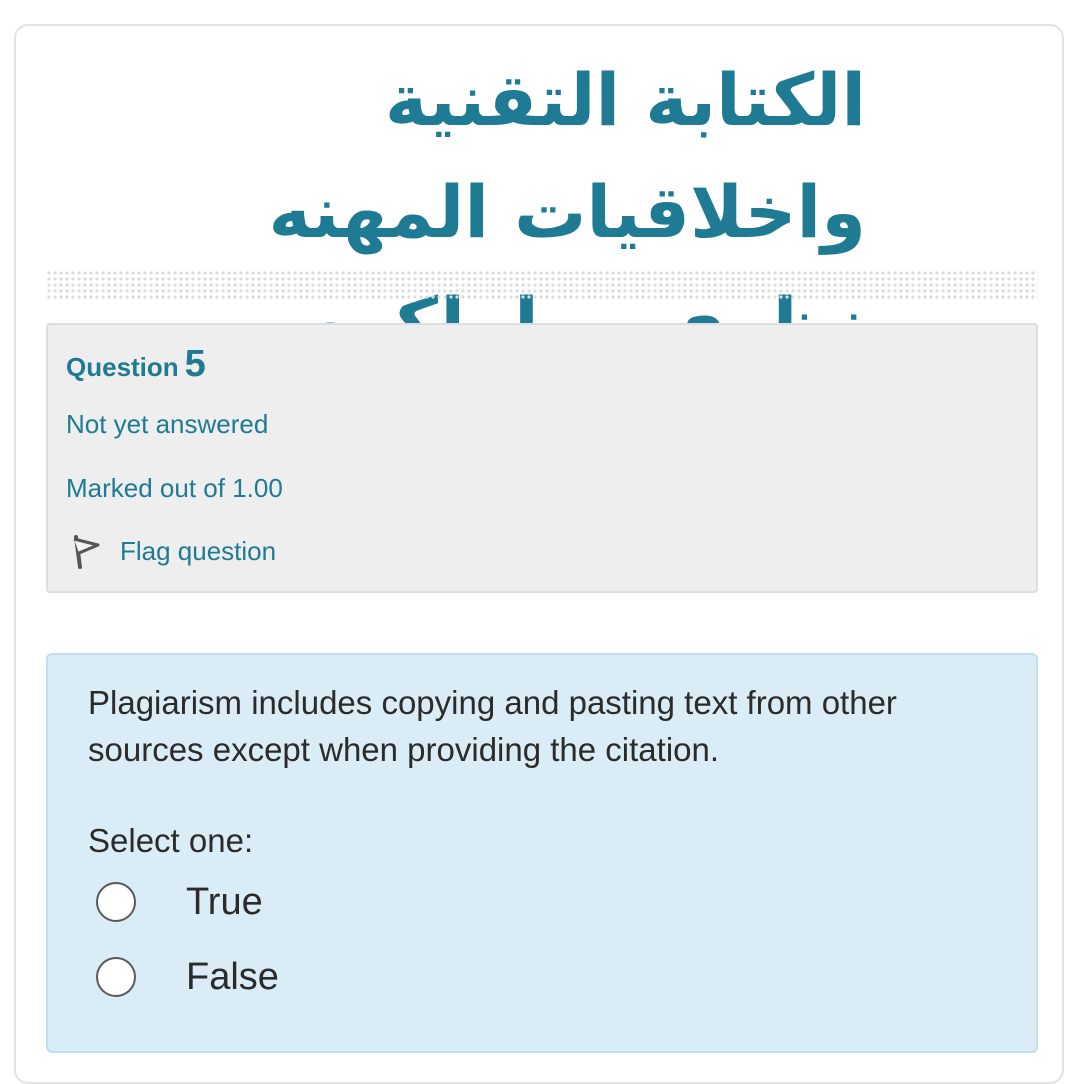  Describe the element at coordinates (122, 367) in the screenshot. I see `question-label: Question` at that location.